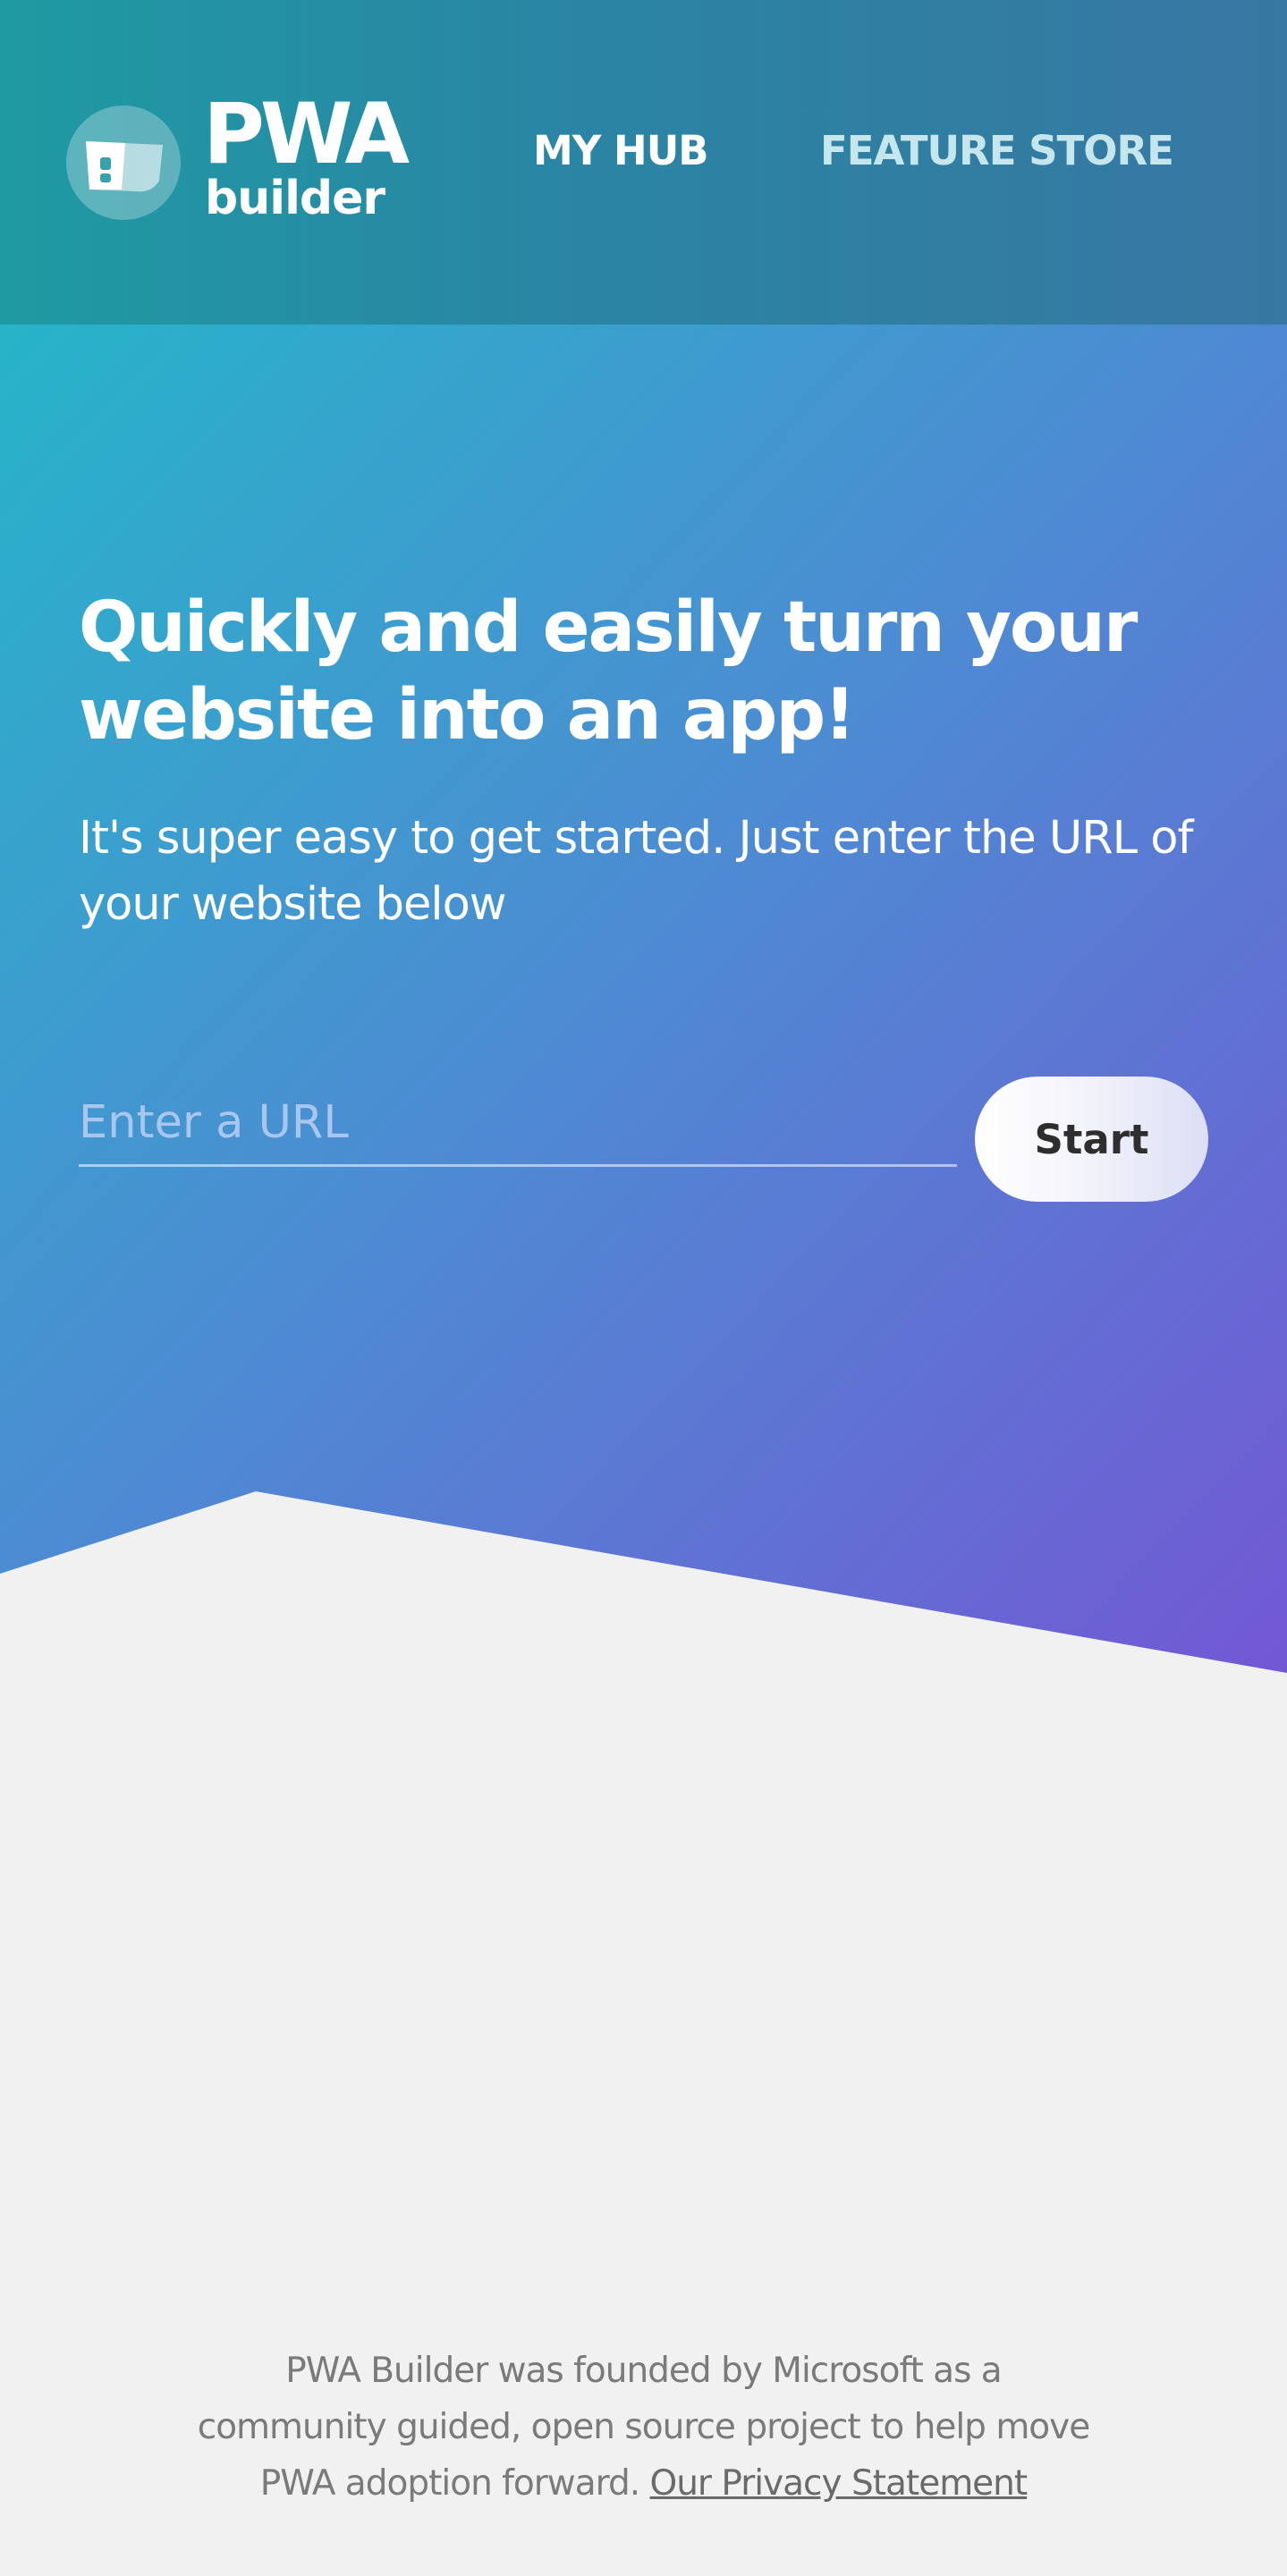 The image size is (1287, 2576). I want to click on nav-feature-store: FEATURE STORE, so click(997, 151).